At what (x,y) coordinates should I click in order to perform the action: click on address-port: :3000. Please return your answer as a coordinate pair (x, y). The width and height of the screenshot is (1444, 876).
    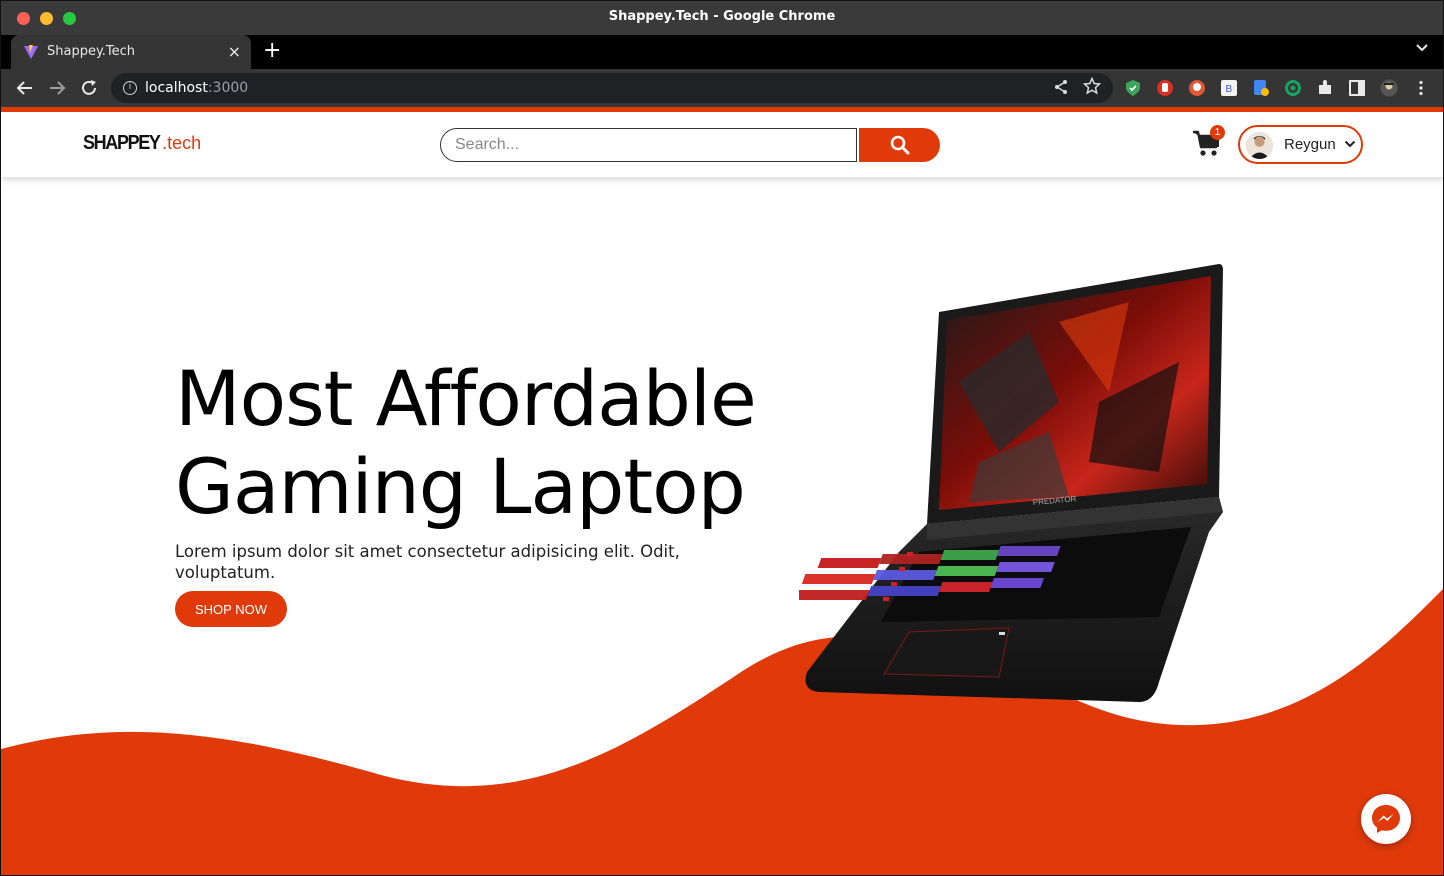
    Looking at the image, I should click on (228, 88).